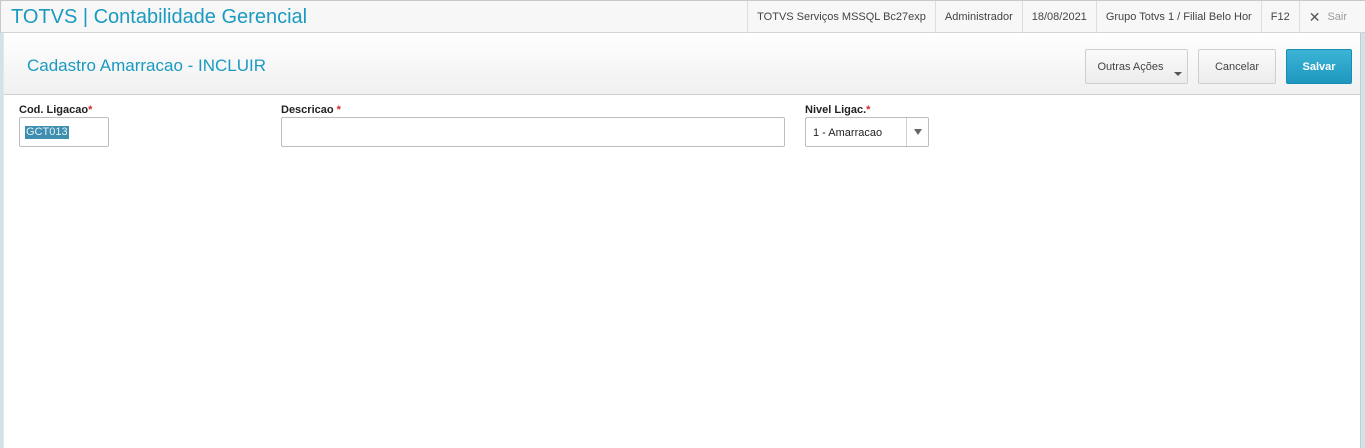  What do you see at coordinates (1178, 17) in the screenshot?
I see `branch-info: Grupo Totvs 1 / Filial Belo Hor` at bounding box center [1178, 17].